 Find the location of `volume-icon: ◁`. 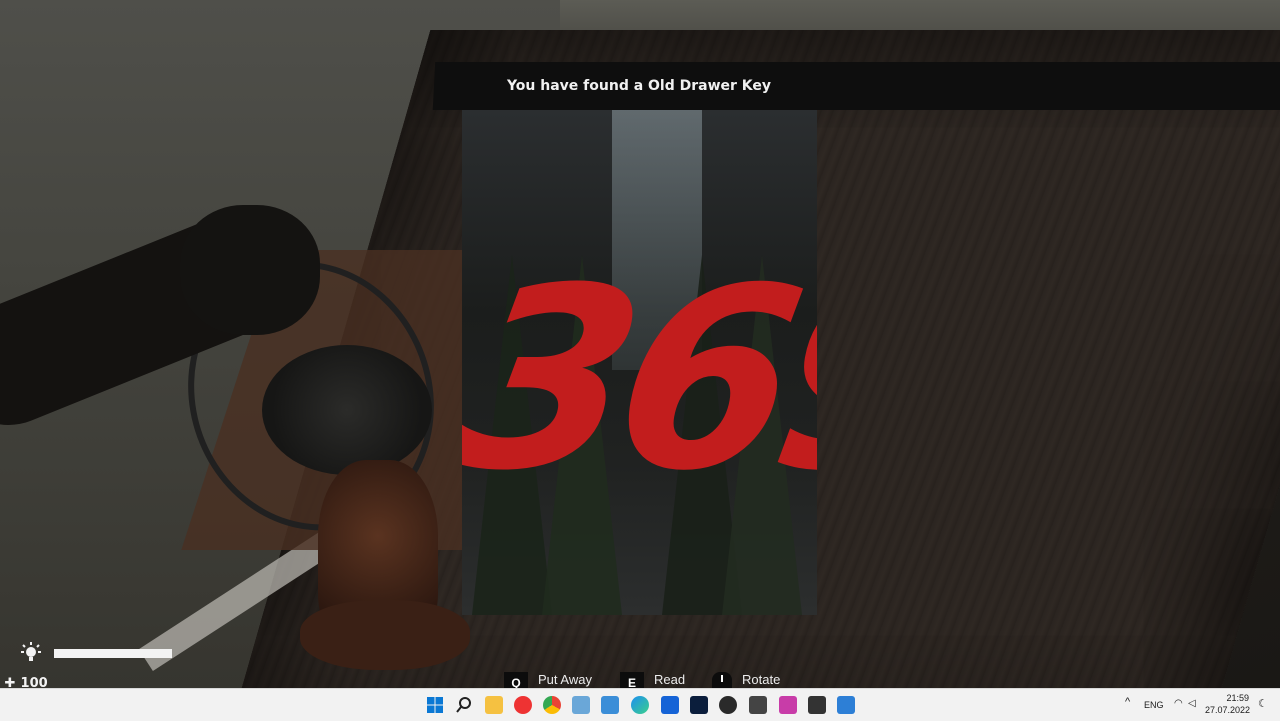

volume-icon: ◁ is located at coordinates (1192, 703).